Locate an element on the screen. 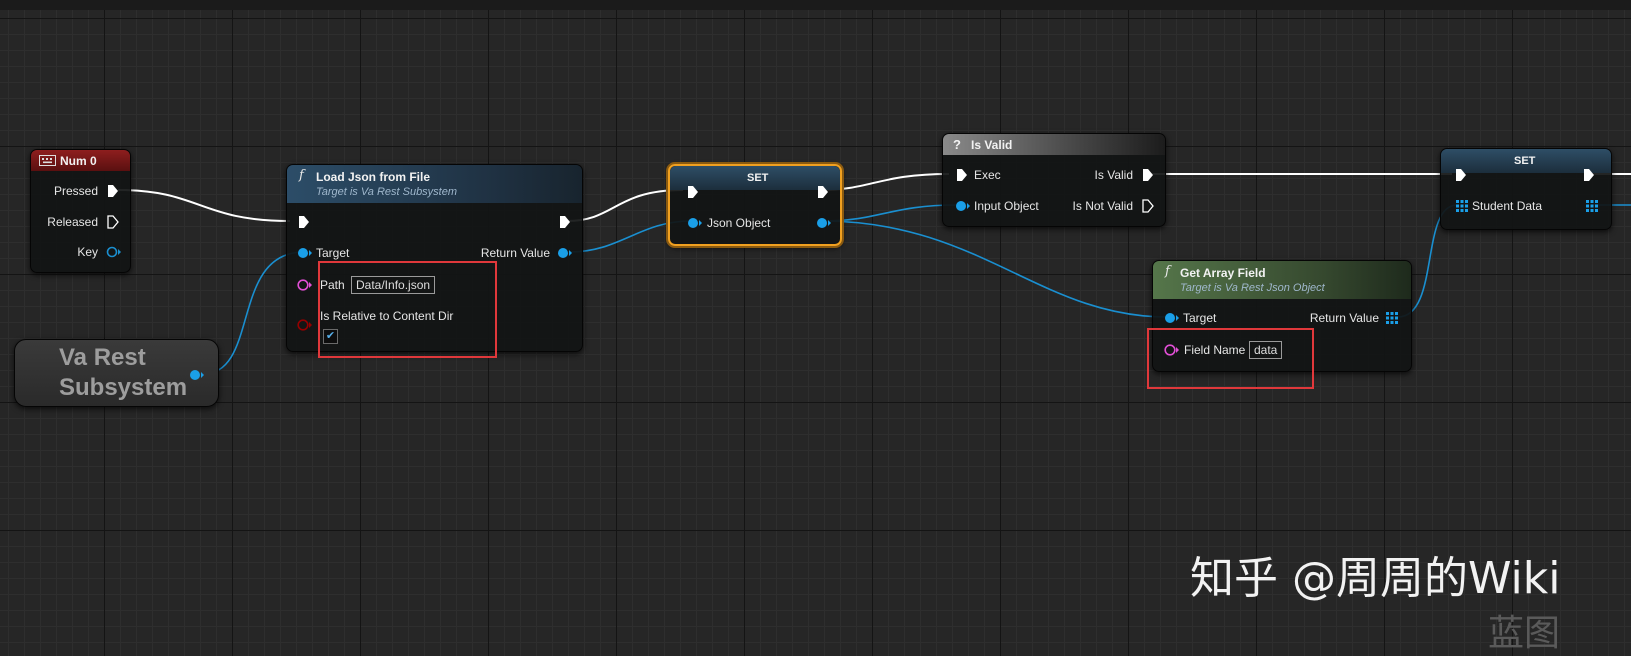  keyboard-icon is located at coordinates (47, 160).